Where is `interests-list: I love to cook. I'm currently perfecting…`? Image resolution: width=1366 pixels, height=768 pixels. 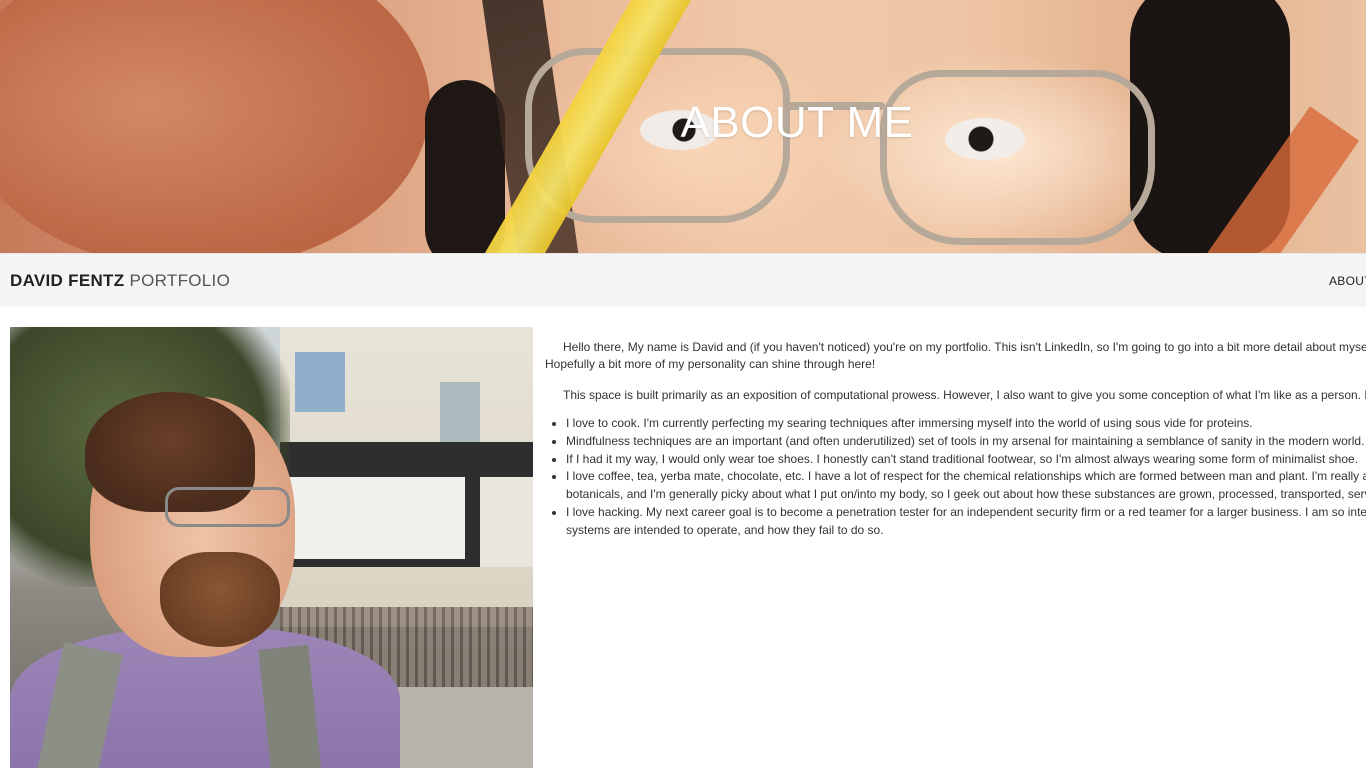 interests-list: I love to cook. I'm currently perfecting… is located at coordinates (955, 477).